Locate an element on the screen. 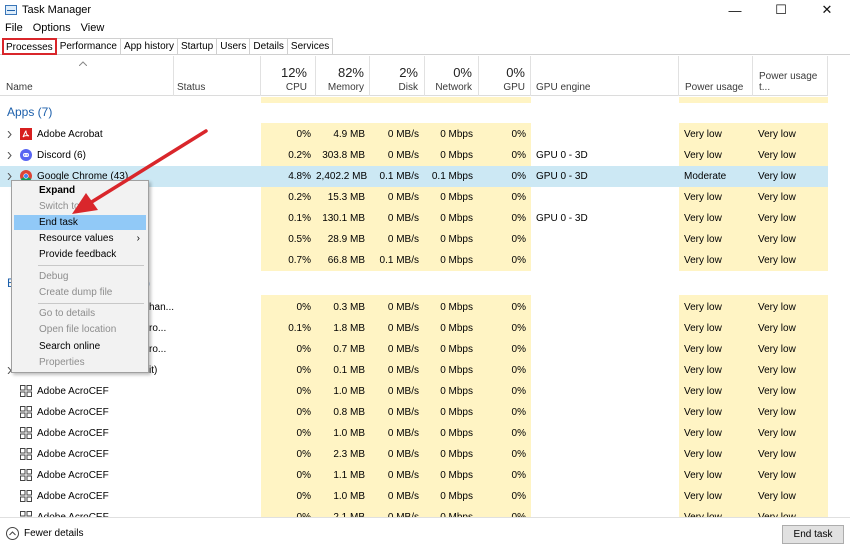 The width and height of the screenshot is (850, 548). chevron-right-icon: › is located at coordinates (138, 238).